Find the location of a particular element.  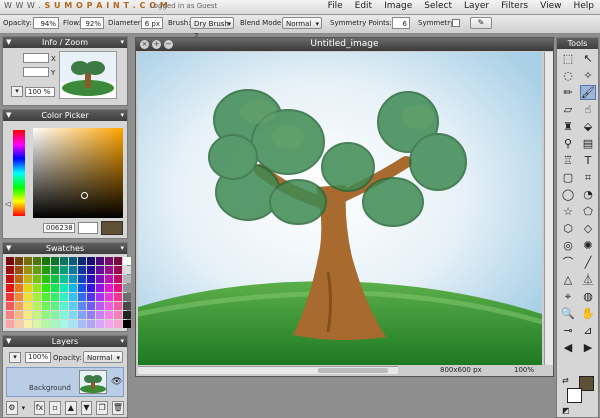

flow-field: 92% is located at coordinates (92, 23).